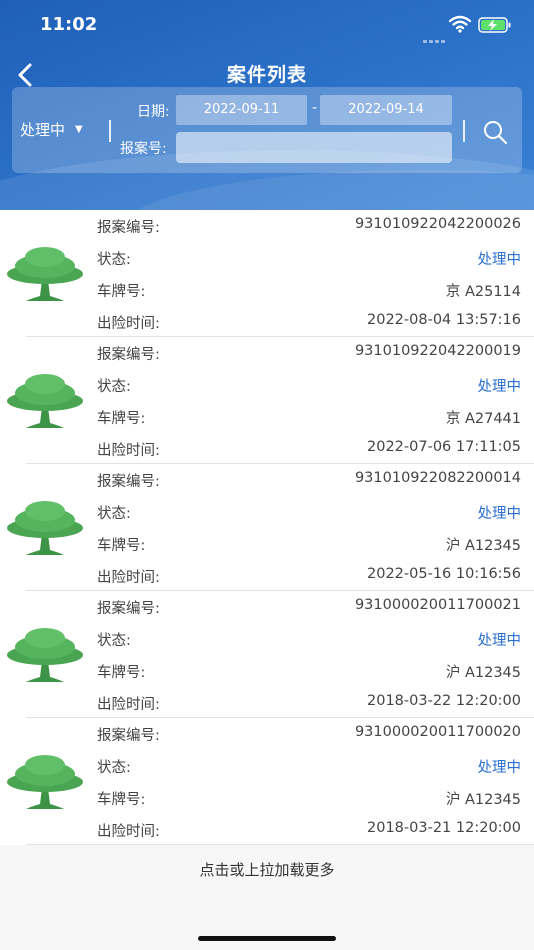  I want to click on plate-value: 京 A27441, so click(483, 419).